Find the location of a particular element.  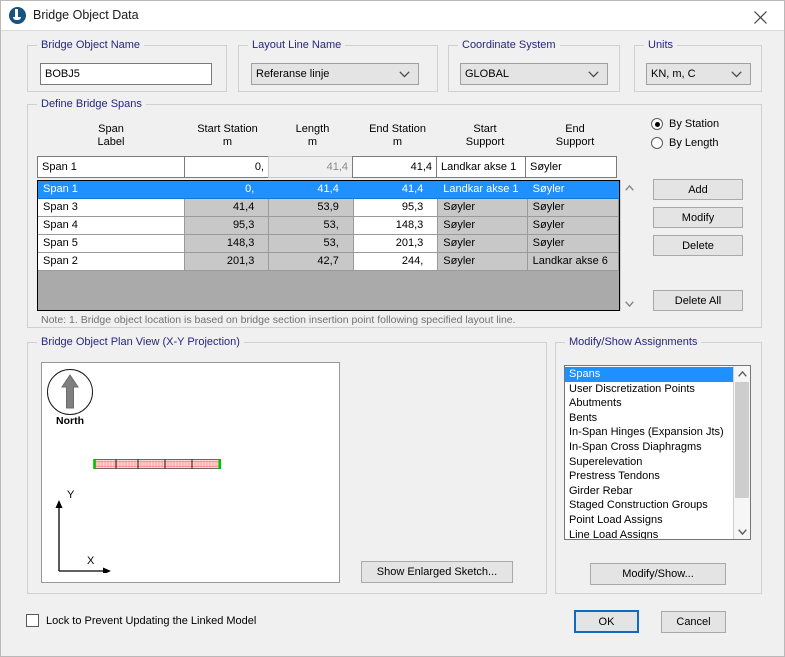

cell-end-station: 148,3 is located at coordinates (396, 226).